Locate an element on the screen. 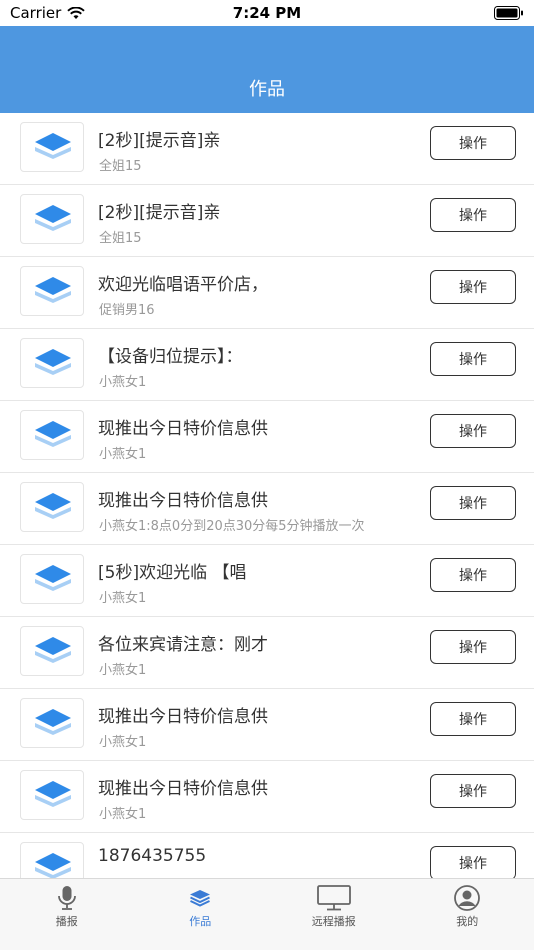 Image resolution: width=534 pixels, height=951 pixels. tab-works: 作品 is located at coordinates (201, 915).